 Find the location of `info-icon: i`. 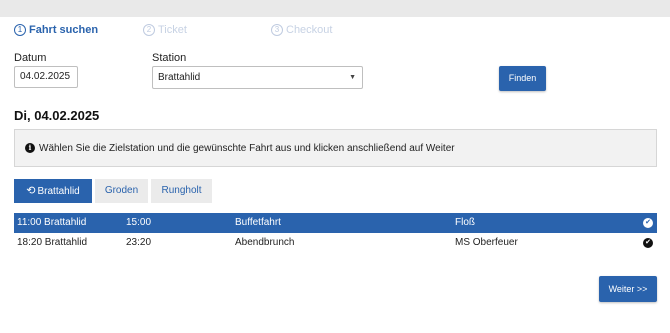

info-icon: i is located at coordinates (30, 148).